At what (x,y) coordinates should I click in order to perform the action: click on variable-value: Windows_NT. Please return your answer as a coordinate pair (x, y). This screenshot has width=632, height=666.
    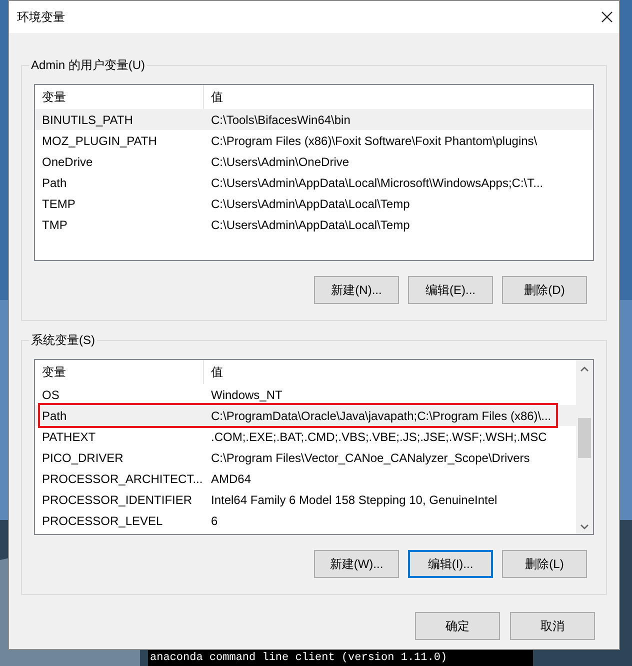
    Looking at the image, I should click on (247, 395).